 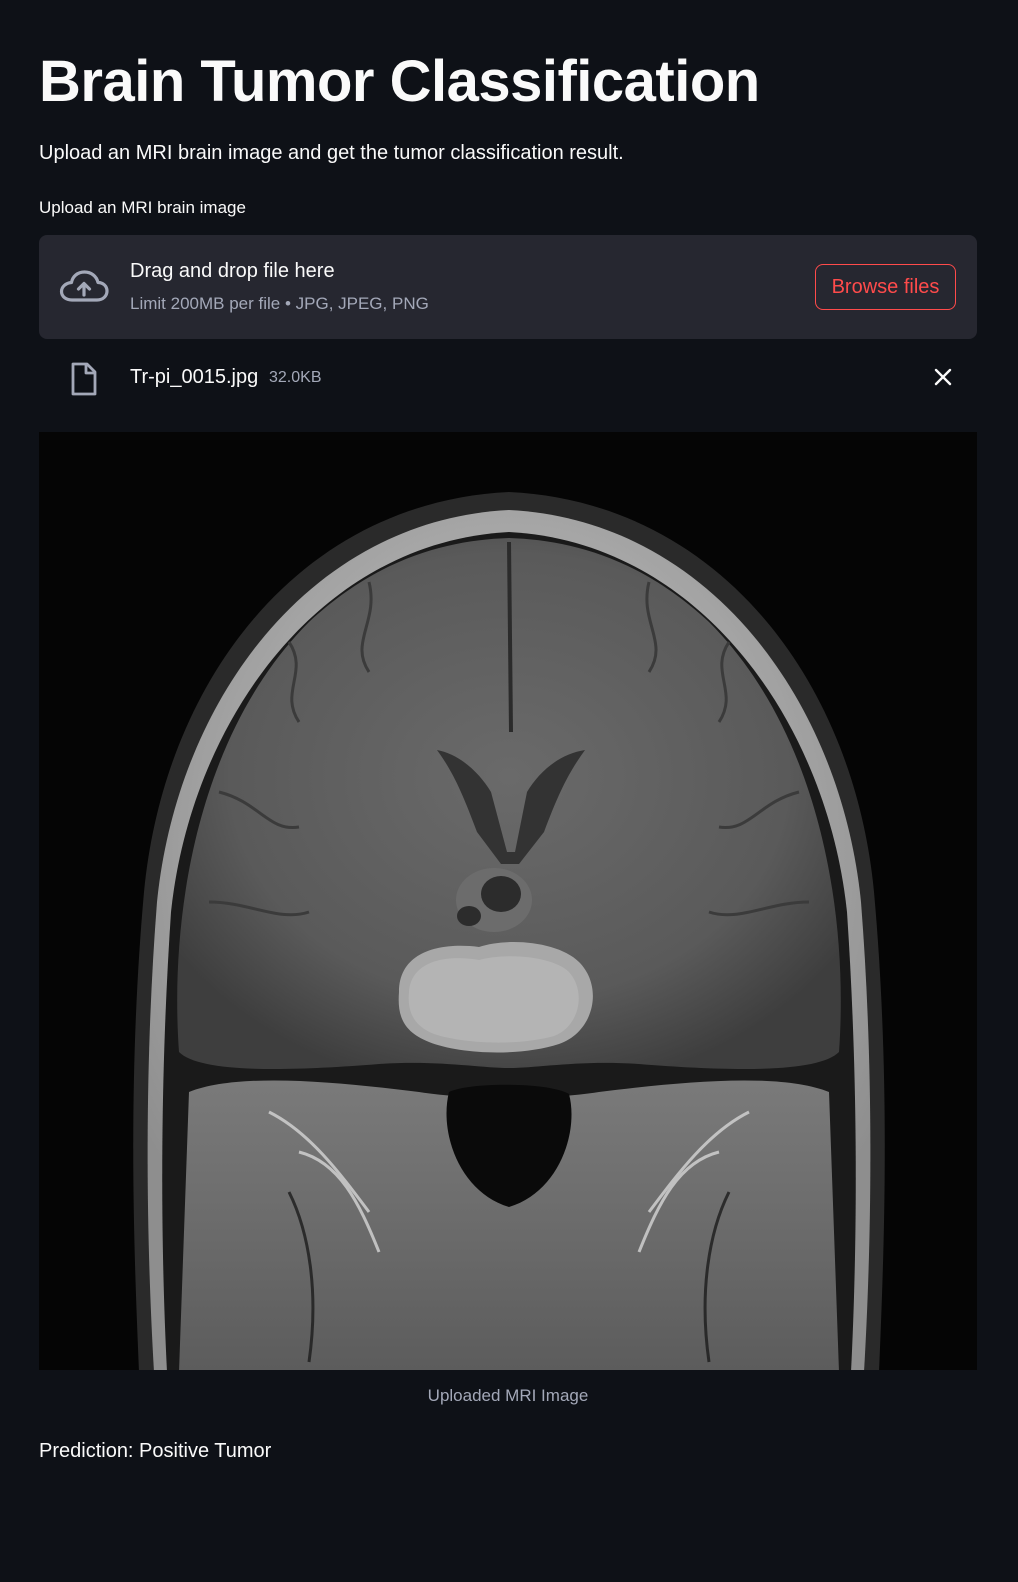 What do you see at coordinates (508, 378) in the screenshot?
I see `uploaded-file-item: Tr-pi_0015.jpg 32.0KB` at bounding box center [508, 378].